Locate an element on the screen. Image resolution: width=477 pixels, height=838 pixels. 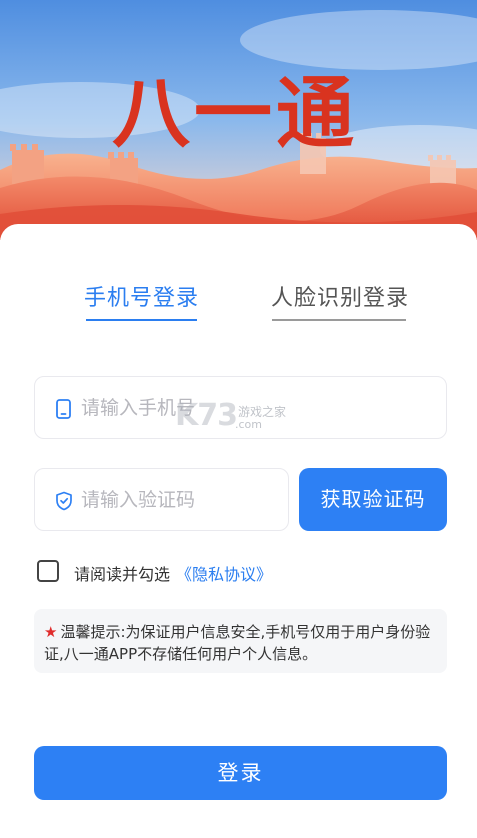
phone-field is located at coordinates (240, 407).